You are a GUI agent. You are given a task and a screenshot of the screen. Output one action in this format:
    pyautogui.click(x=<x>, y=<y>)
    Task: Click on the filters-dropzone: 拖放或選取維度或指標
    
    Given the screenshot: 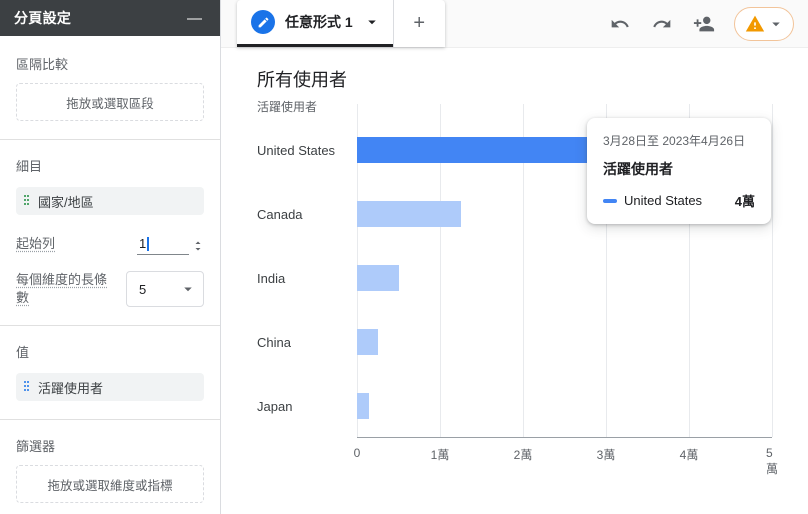 What is the action you would take?
    pyautogui.click(x=110, y=484)
    